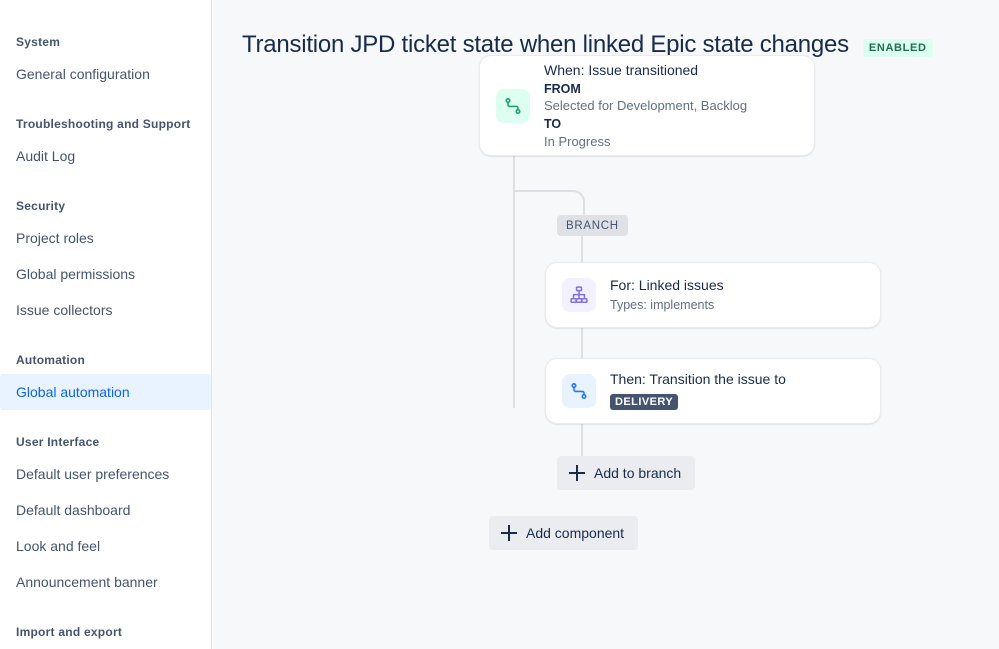  What do you see at coordinates (662, 305) in the screenshot?
I see `branch-condition-subtitle: Types: implements` at bounding box center [662, 305].